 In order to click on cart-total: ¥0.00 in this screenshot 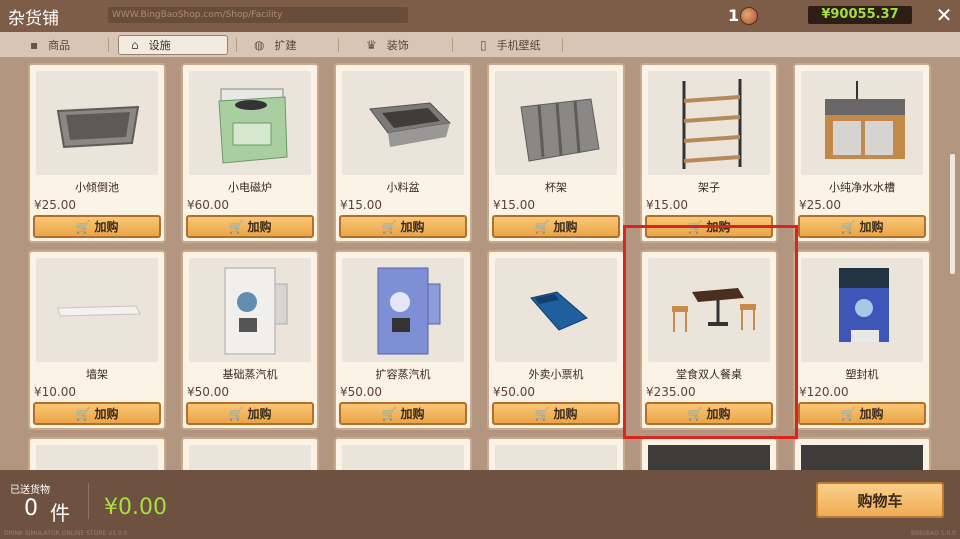, I will do `click(135, 507)`.